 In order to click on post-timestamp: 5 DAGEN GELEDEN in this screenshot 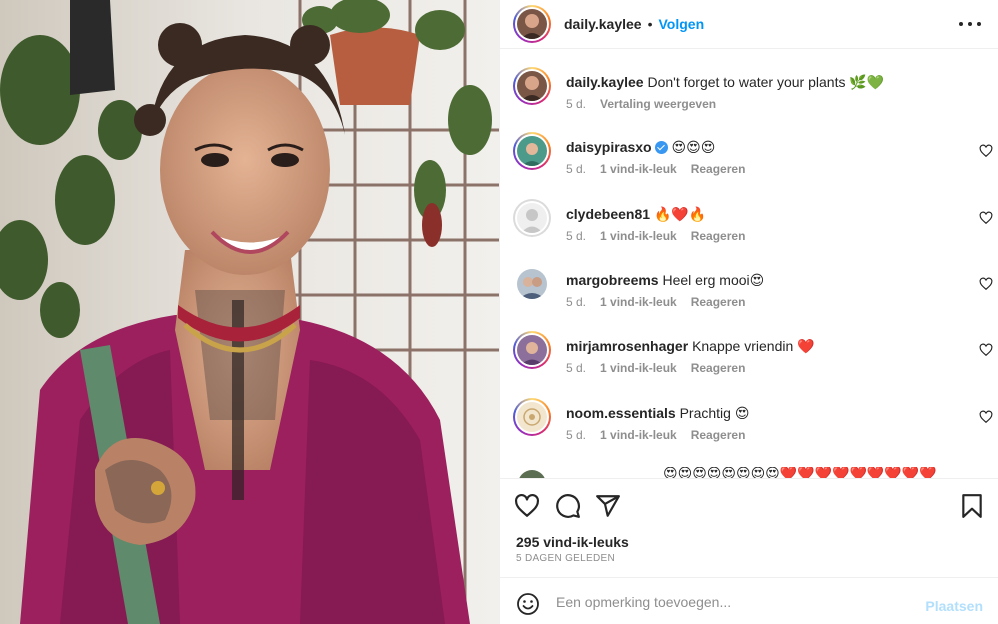, I will do `click(565, 558)`.